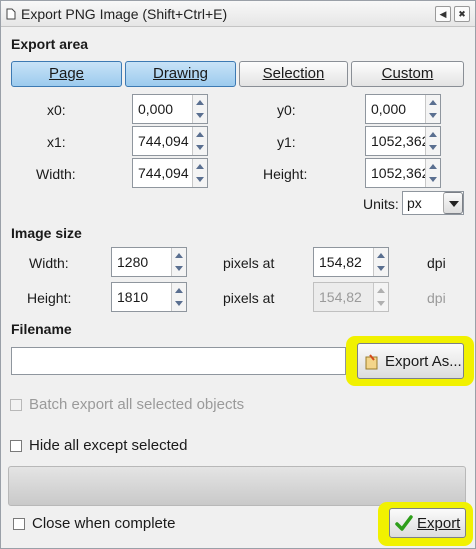 Image resolution: width=476 pixels, height=549 pixels. Describe the element at coordinates (427, 523) in the screenshot. I see `export-button: Export` at that location.